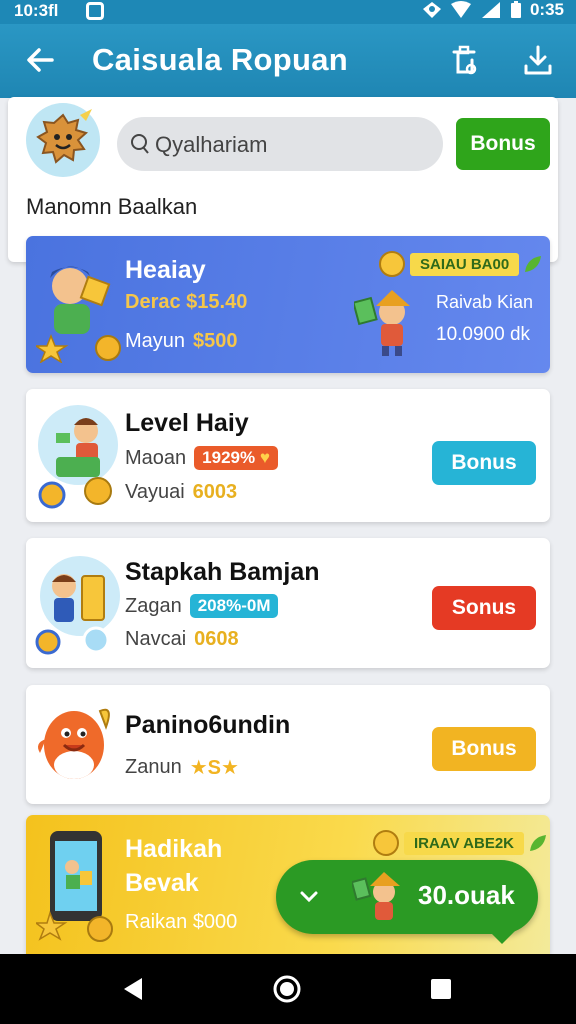 The image size is (576, 1024). What do you see at coordinates (156, 457) in the screenshot?
I see `discount-label: Maoan` at bounding box center [156, 457].